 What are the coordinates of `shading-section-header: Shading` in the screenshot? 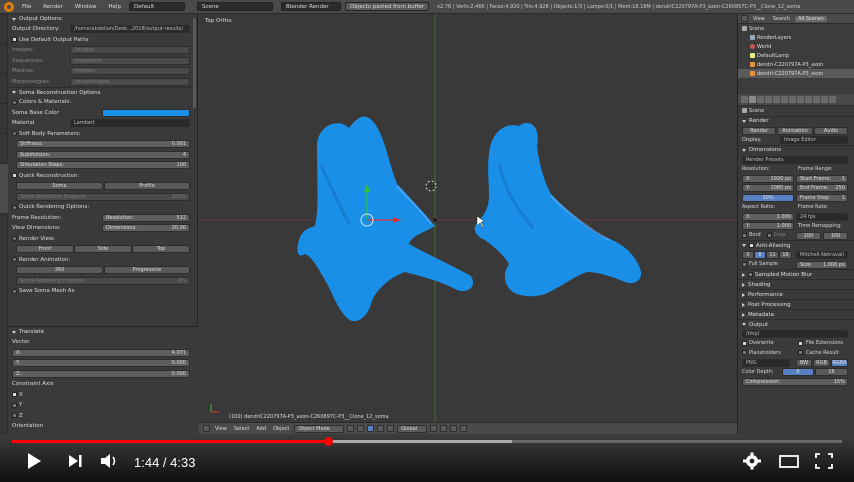 It's located at (796, 284).